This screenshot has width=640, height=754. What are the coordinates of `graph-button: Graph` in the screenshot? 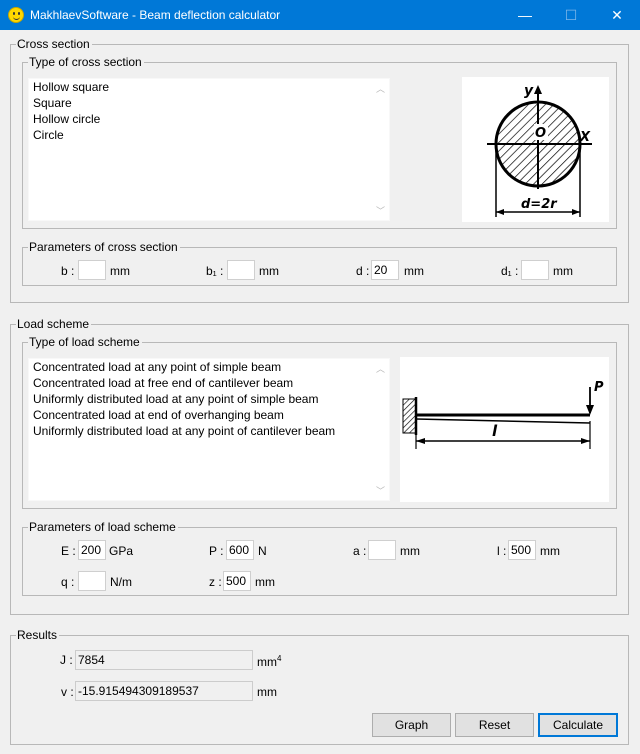 It's located at (411, 725).